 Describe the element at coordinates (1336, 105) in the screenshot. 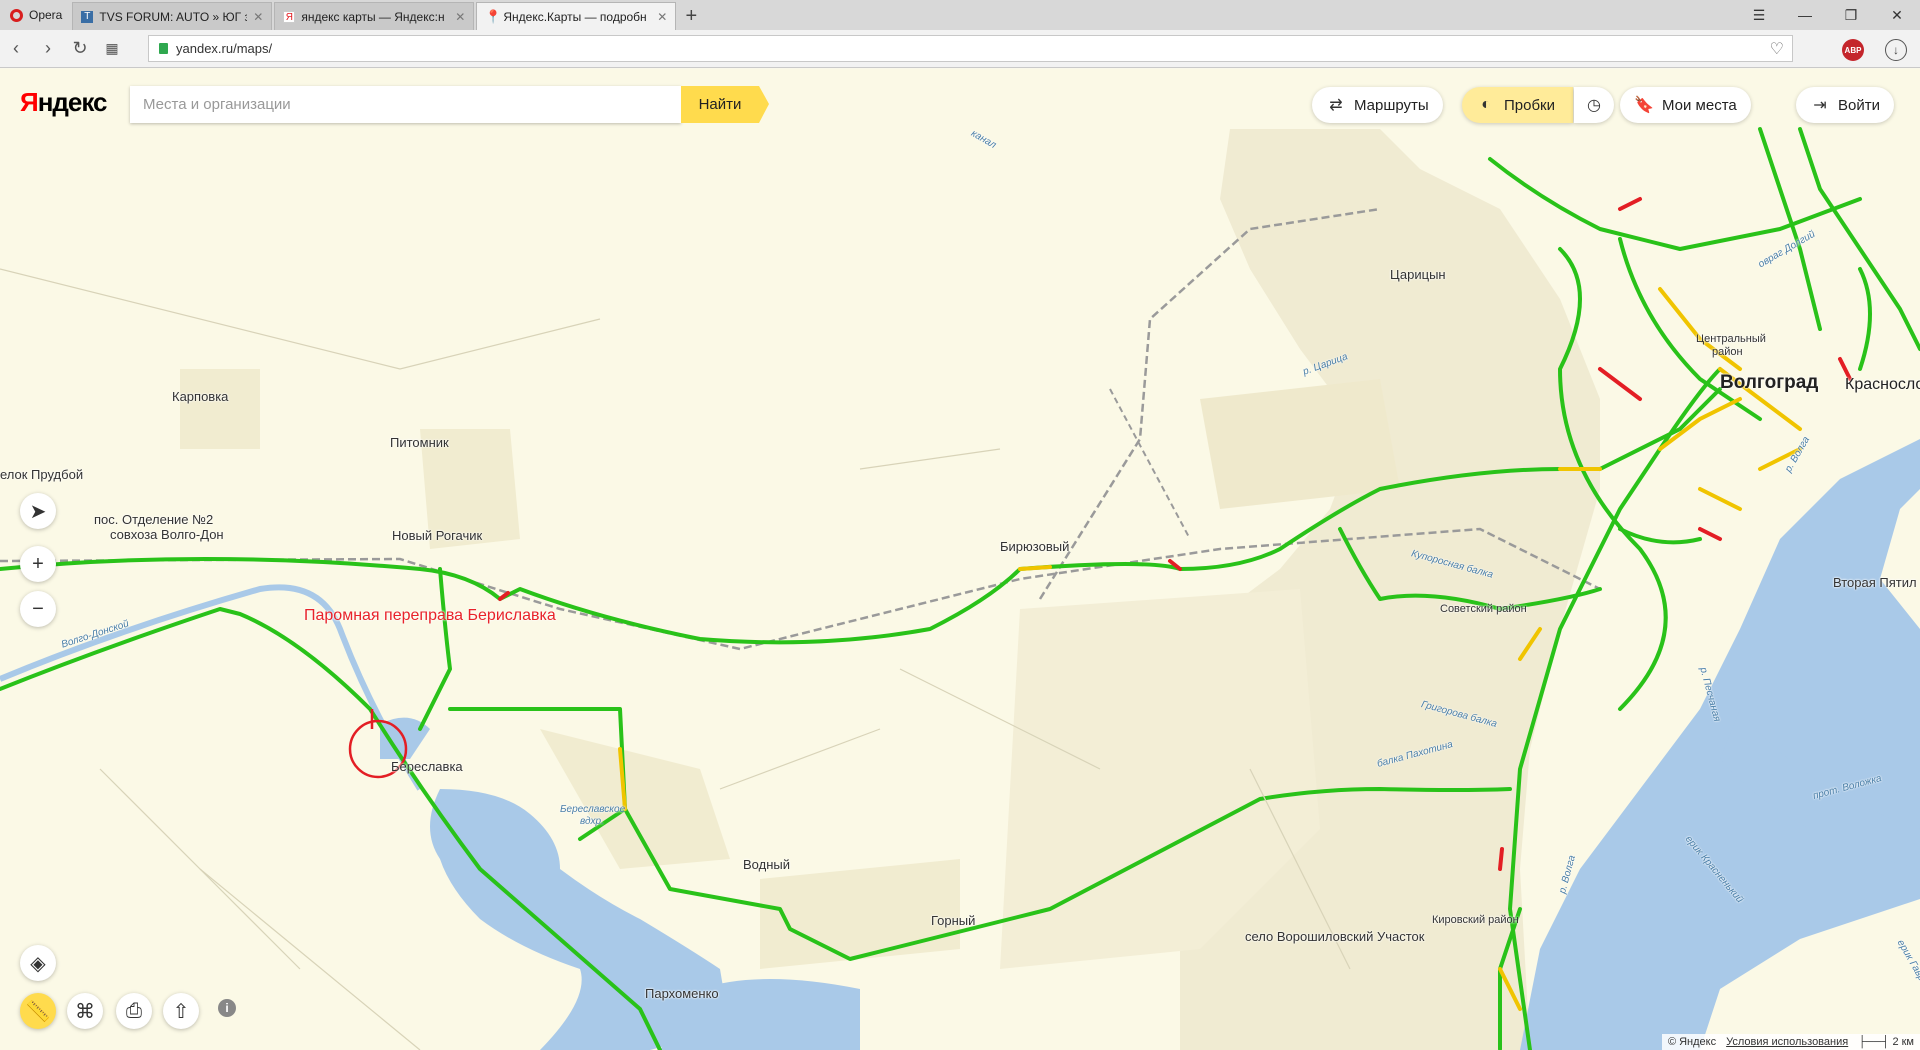

I see `routes-icon: ⇄` at that location.